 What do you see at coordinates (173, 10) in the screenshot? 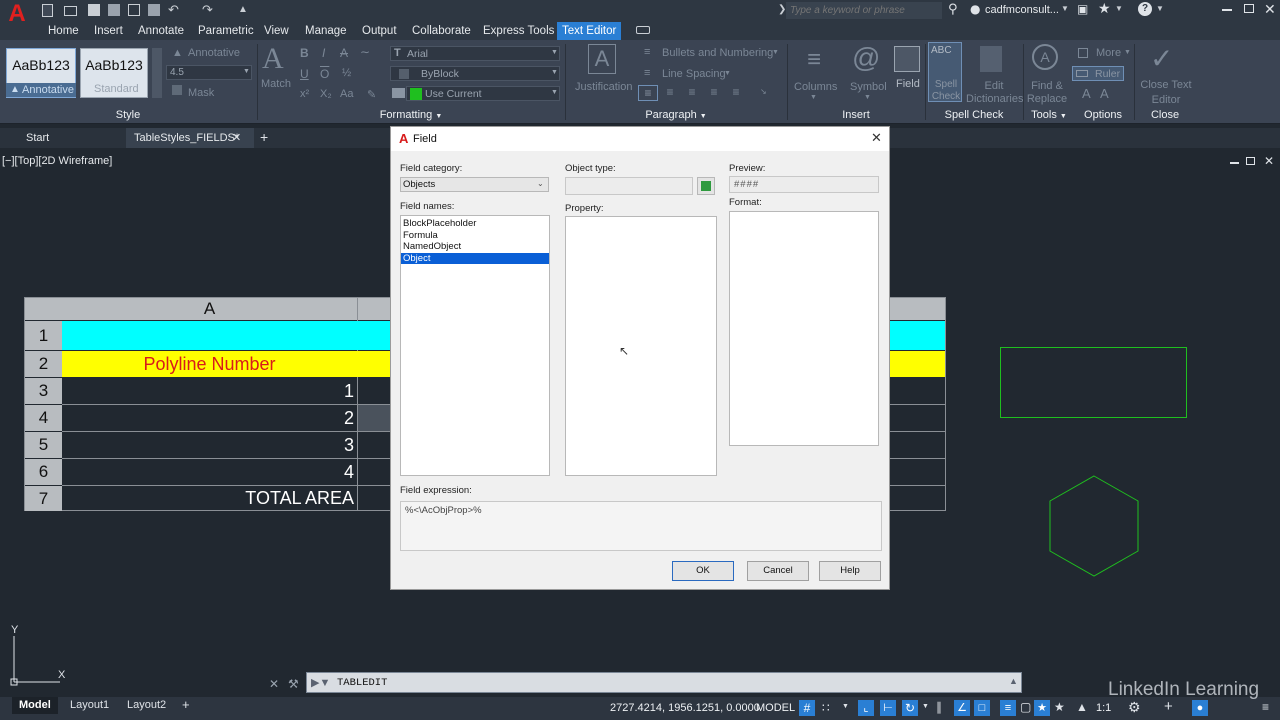
I see `undo-icon: ↶` at bounding box center [173, 10].